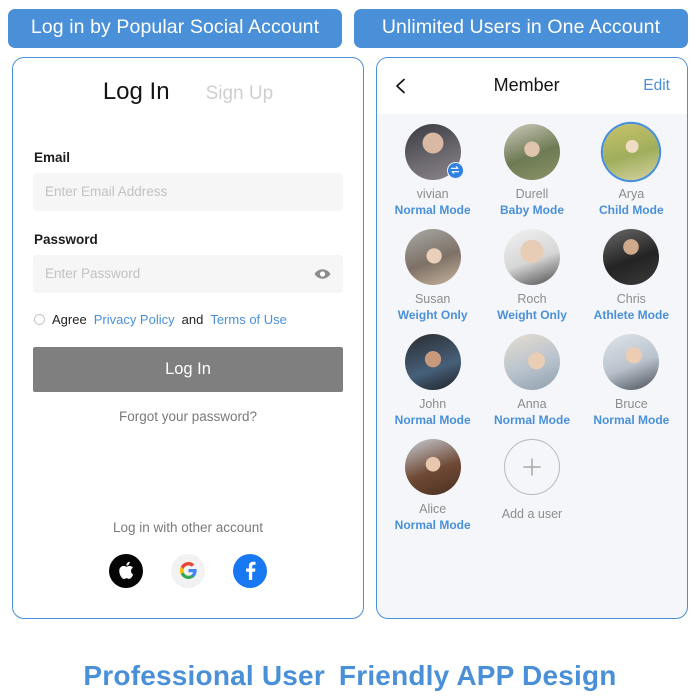  I want to click on footer-caption: Professional User Friendly APP Design, so click(350, 676).